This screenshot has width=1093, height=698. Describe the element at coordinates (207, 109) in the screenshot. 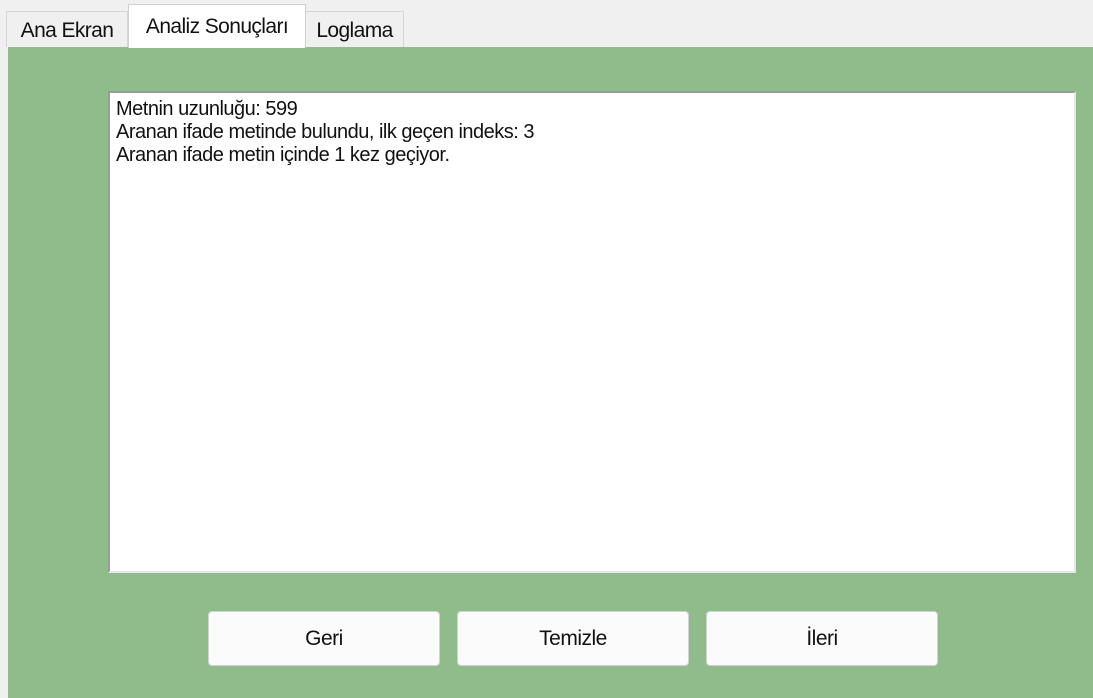

I see `result-line-length: Metnin uzunluğu: 599` at that location.